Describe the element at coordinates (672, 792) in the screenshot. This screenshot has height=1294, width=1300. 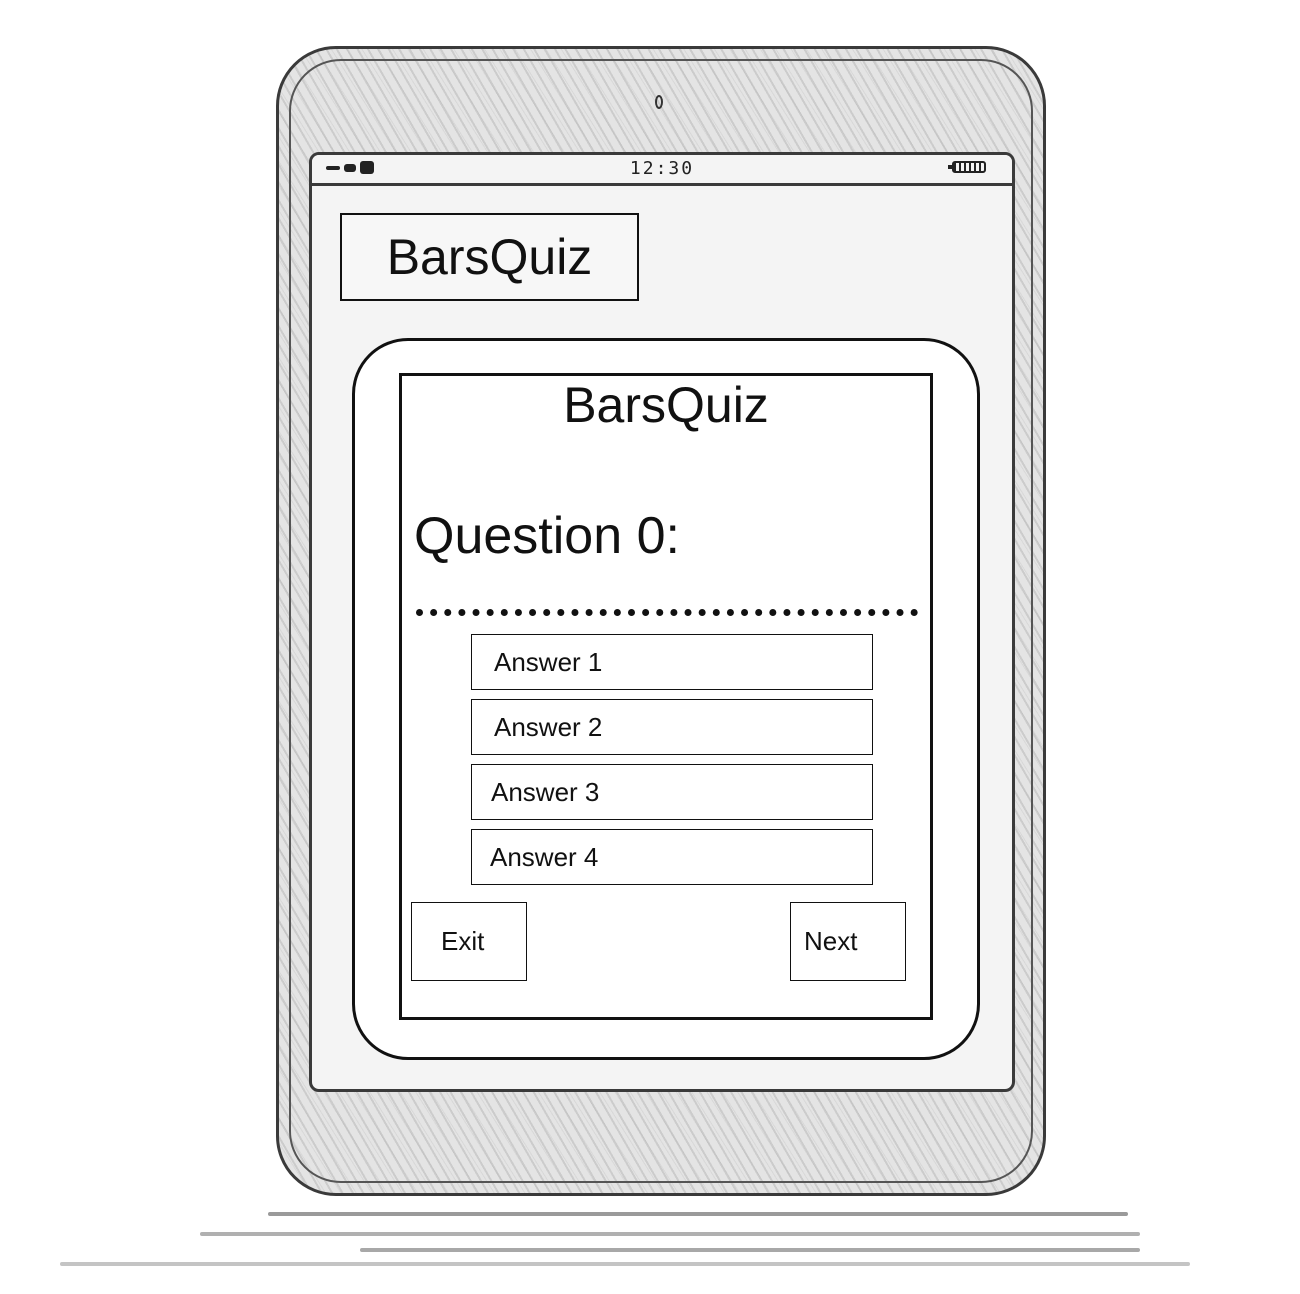
I see `answer-option-3: Answer 3` at that location.